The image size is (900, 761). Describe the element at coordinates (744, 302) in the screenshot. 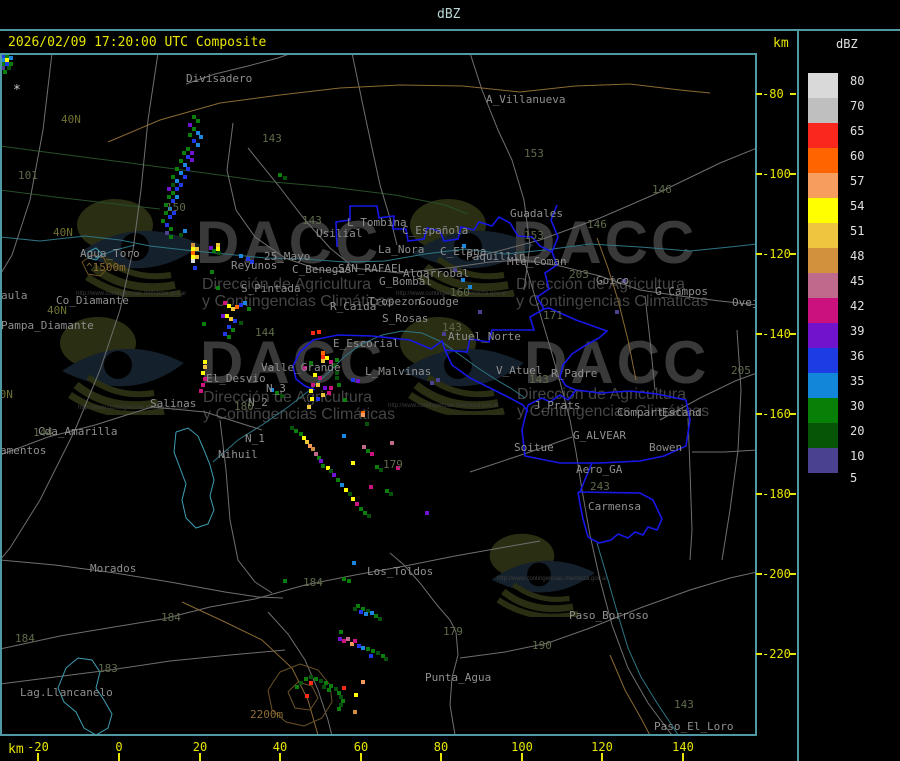

I see `place-label: Oveja` at that location.